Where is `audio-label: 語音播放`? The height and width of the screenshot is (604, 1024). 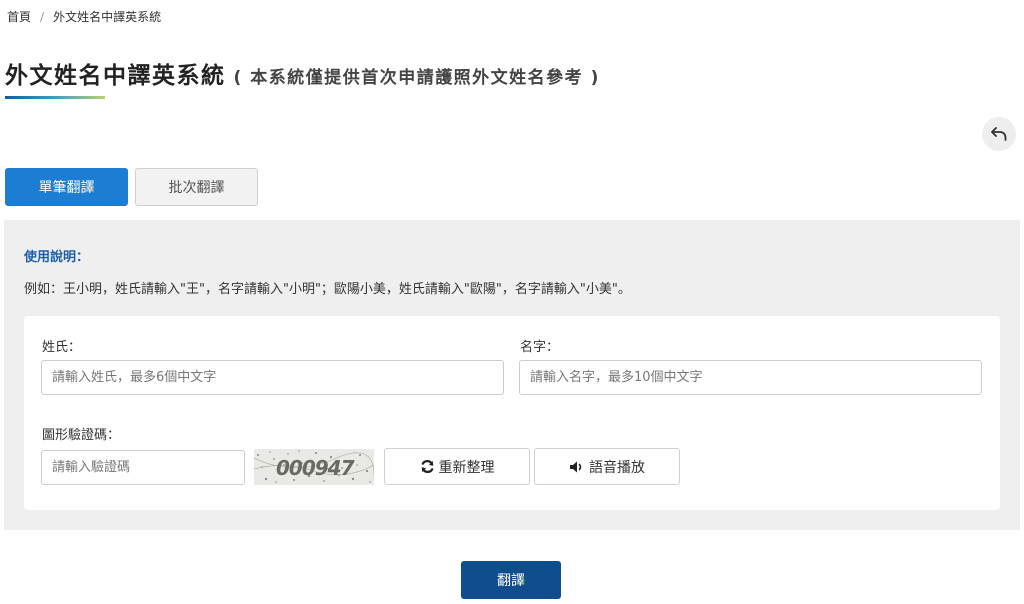
audio-label: 語音播放 is located at coordinates (617, 467).